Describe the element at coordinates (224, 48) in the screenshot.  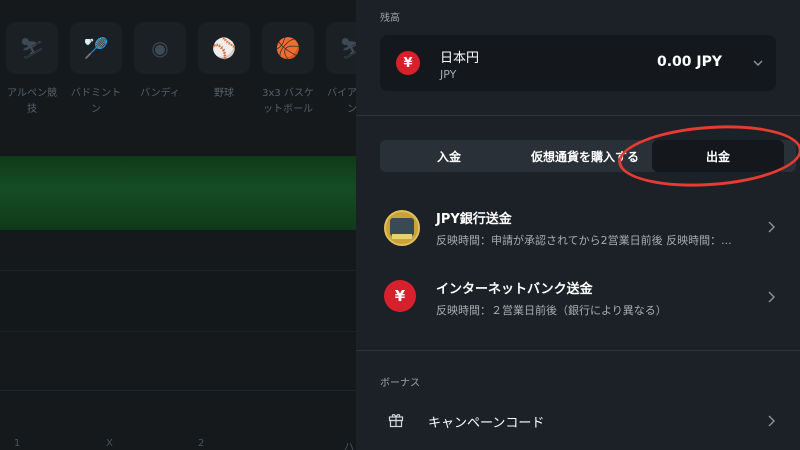
I see `baseball-icon: ⚾` at that location.